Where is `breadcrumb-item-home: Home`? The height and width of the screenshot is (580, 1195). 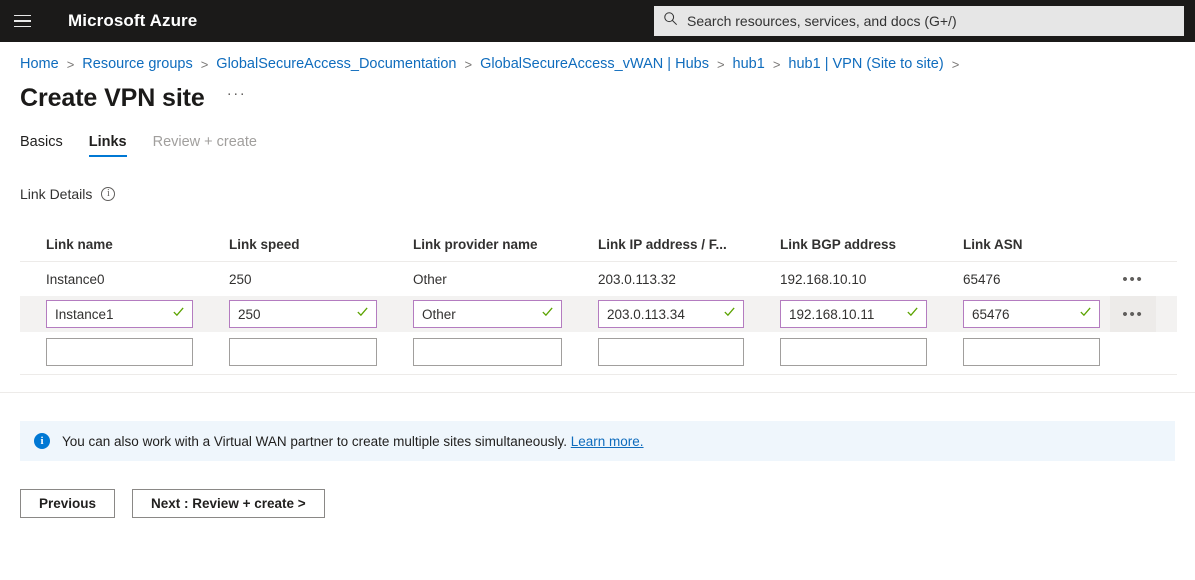
breadcrumb-item-home: Home is located at coordinates (39, 64).